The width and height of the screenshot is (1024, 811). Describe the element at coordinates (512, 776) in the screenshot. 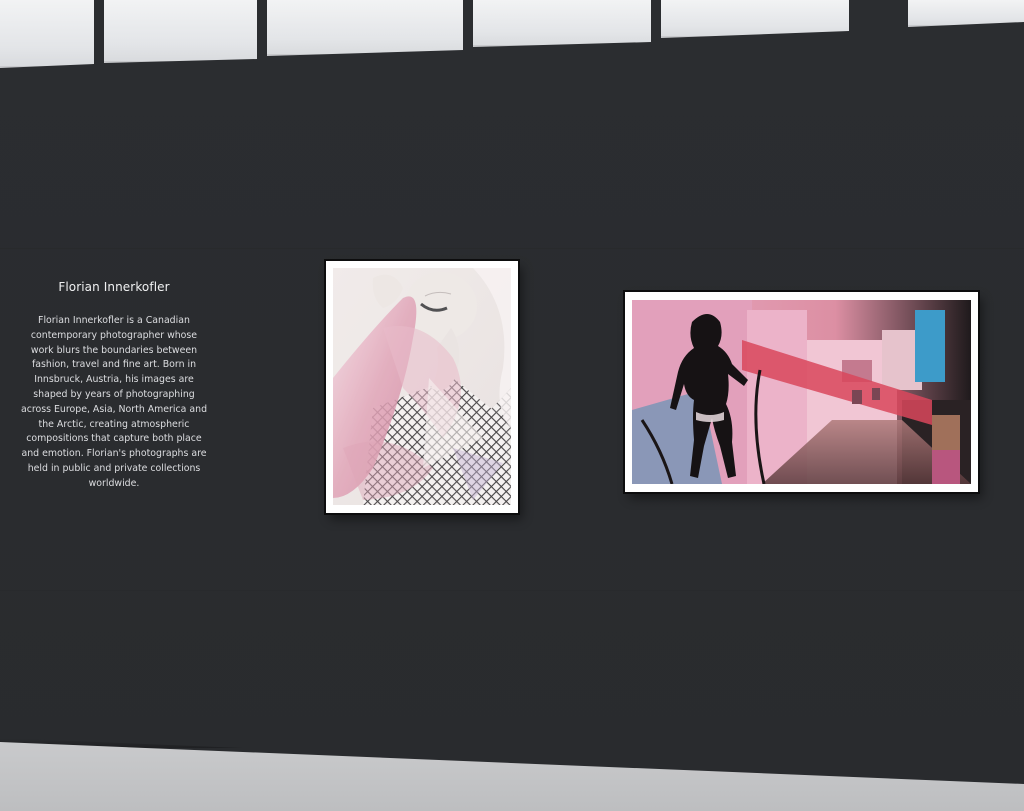

I see `gallery-floor` at that location.